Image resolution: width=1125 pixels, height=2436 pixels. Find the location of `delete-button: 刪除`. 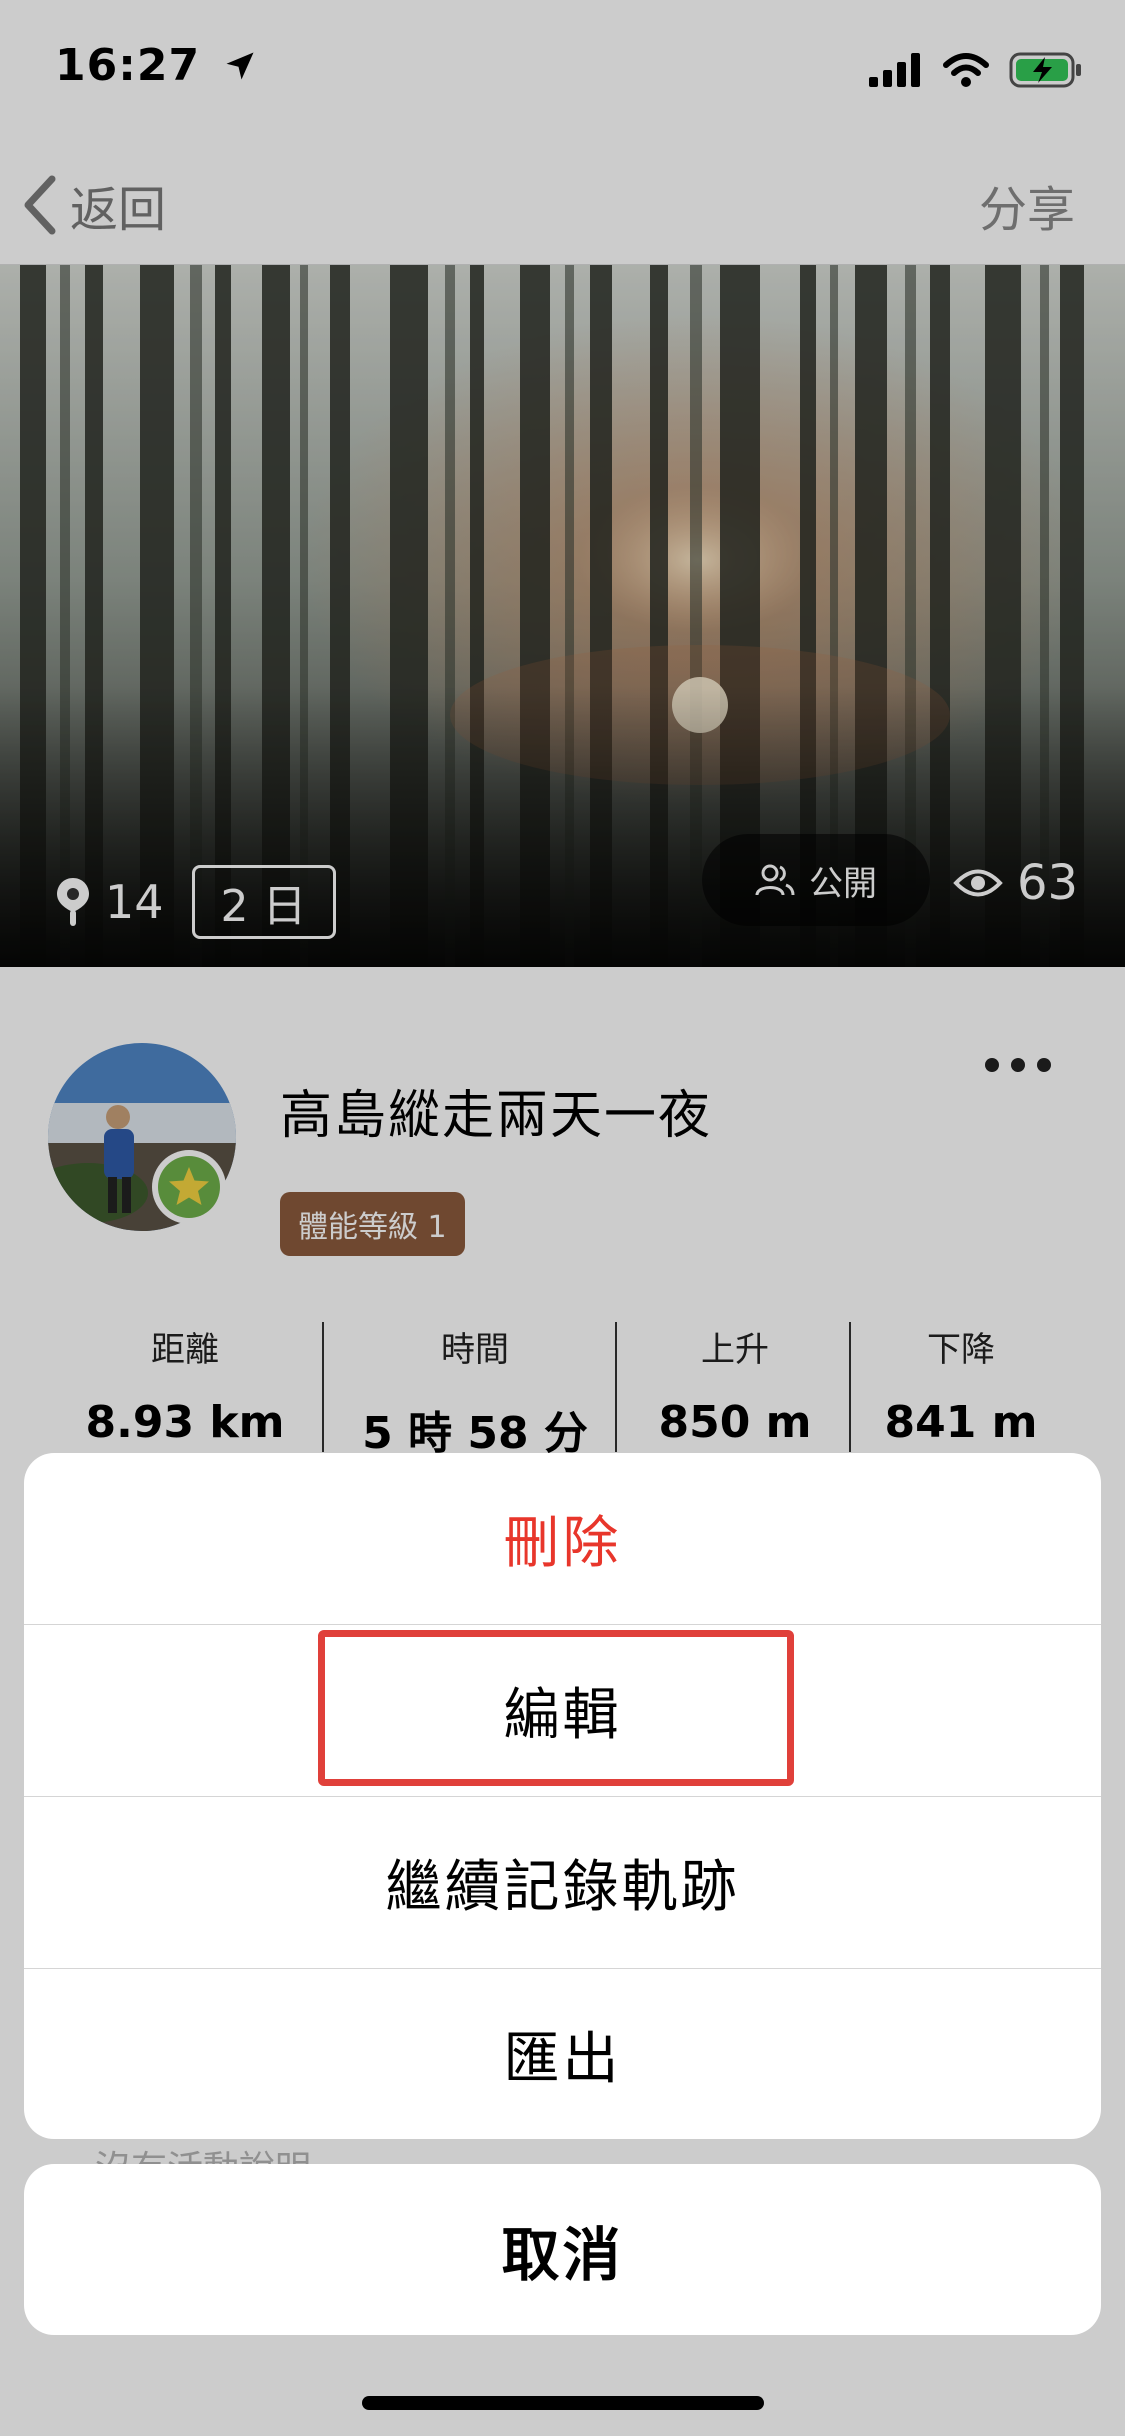

delete-button: 刪除 is located at coordinates (562, 1539).